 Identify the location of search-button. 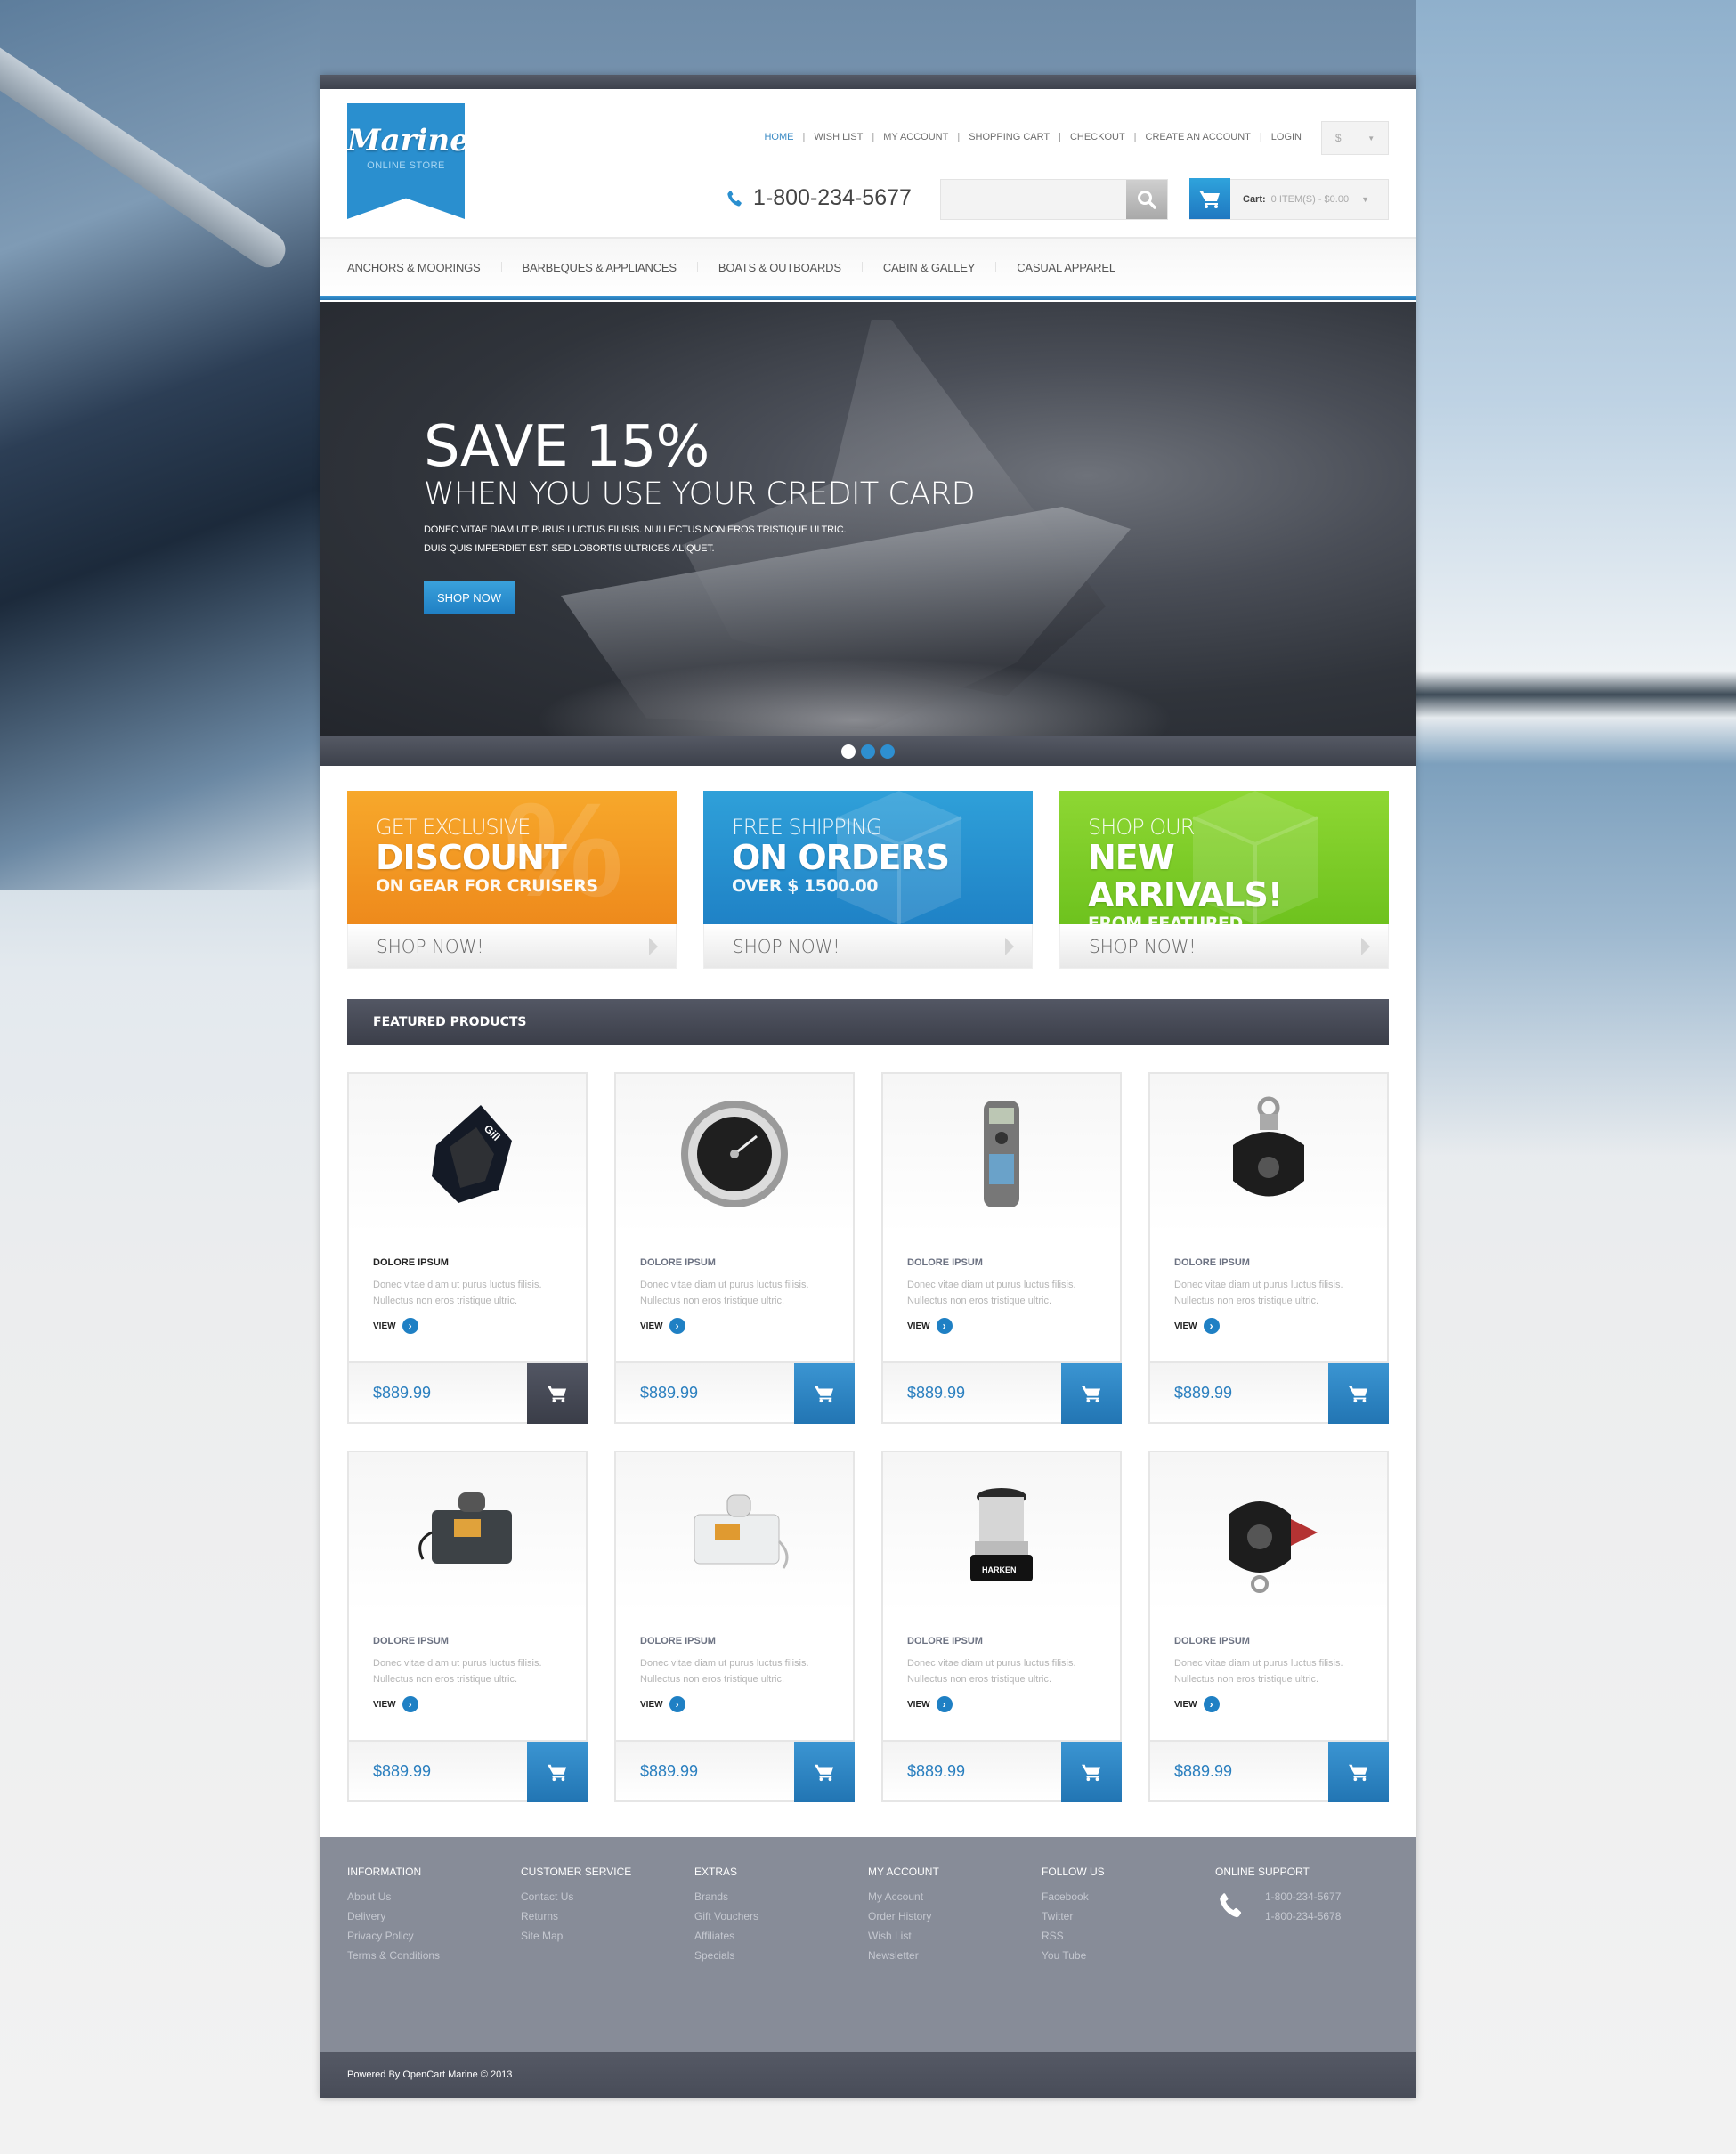
(1146, 199).